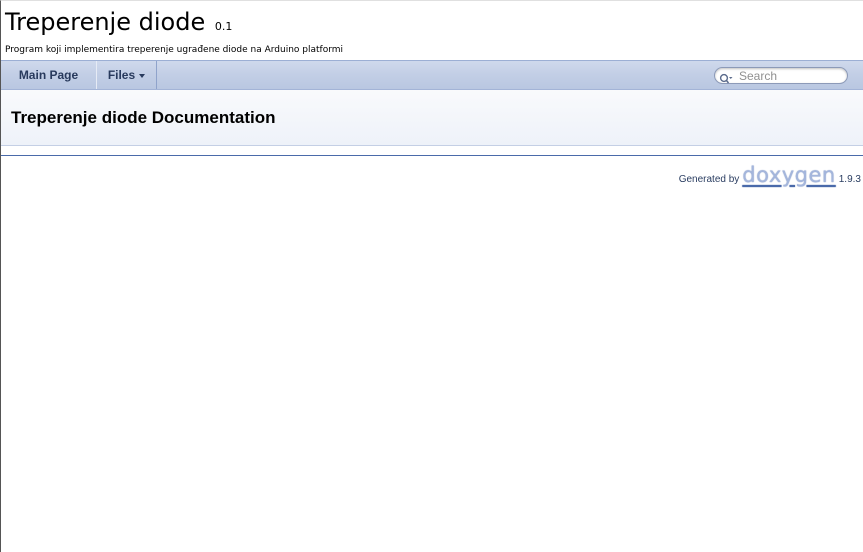  What do you see at coordinates (118, 22) in the screenshot?
I see `project-name: Treperenje diode 0.1` at bounding box center [118, 22].